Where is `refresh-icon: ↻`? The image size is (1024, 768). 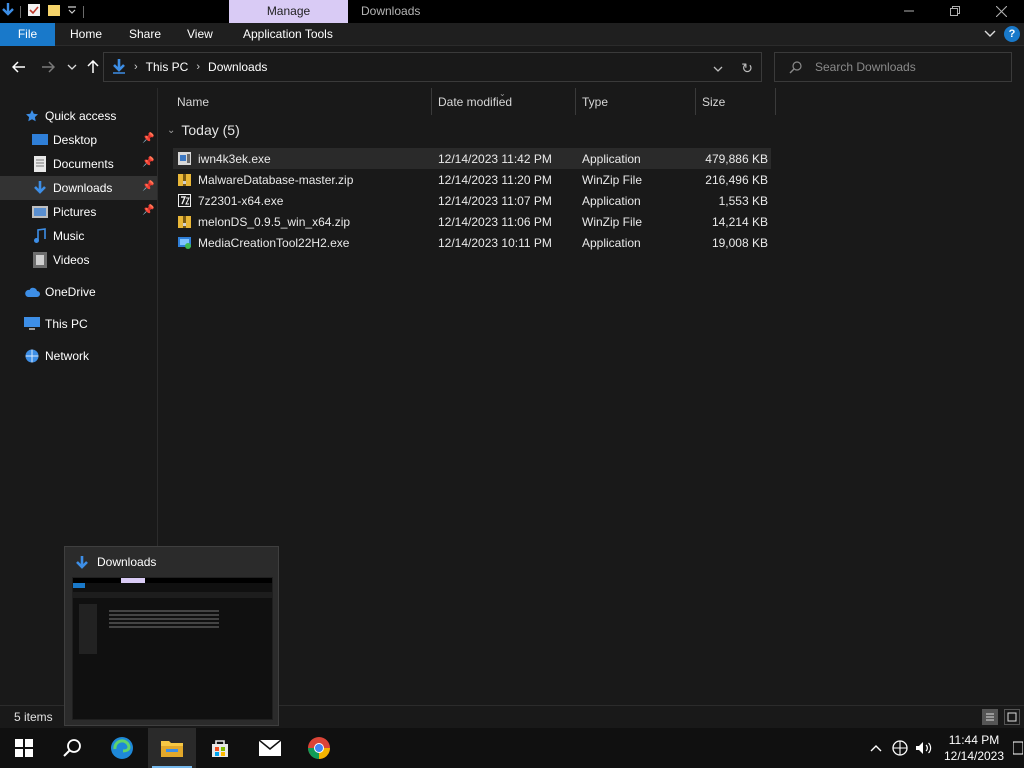
refresh-icon: ↻ is located at coordinates (747, 68).